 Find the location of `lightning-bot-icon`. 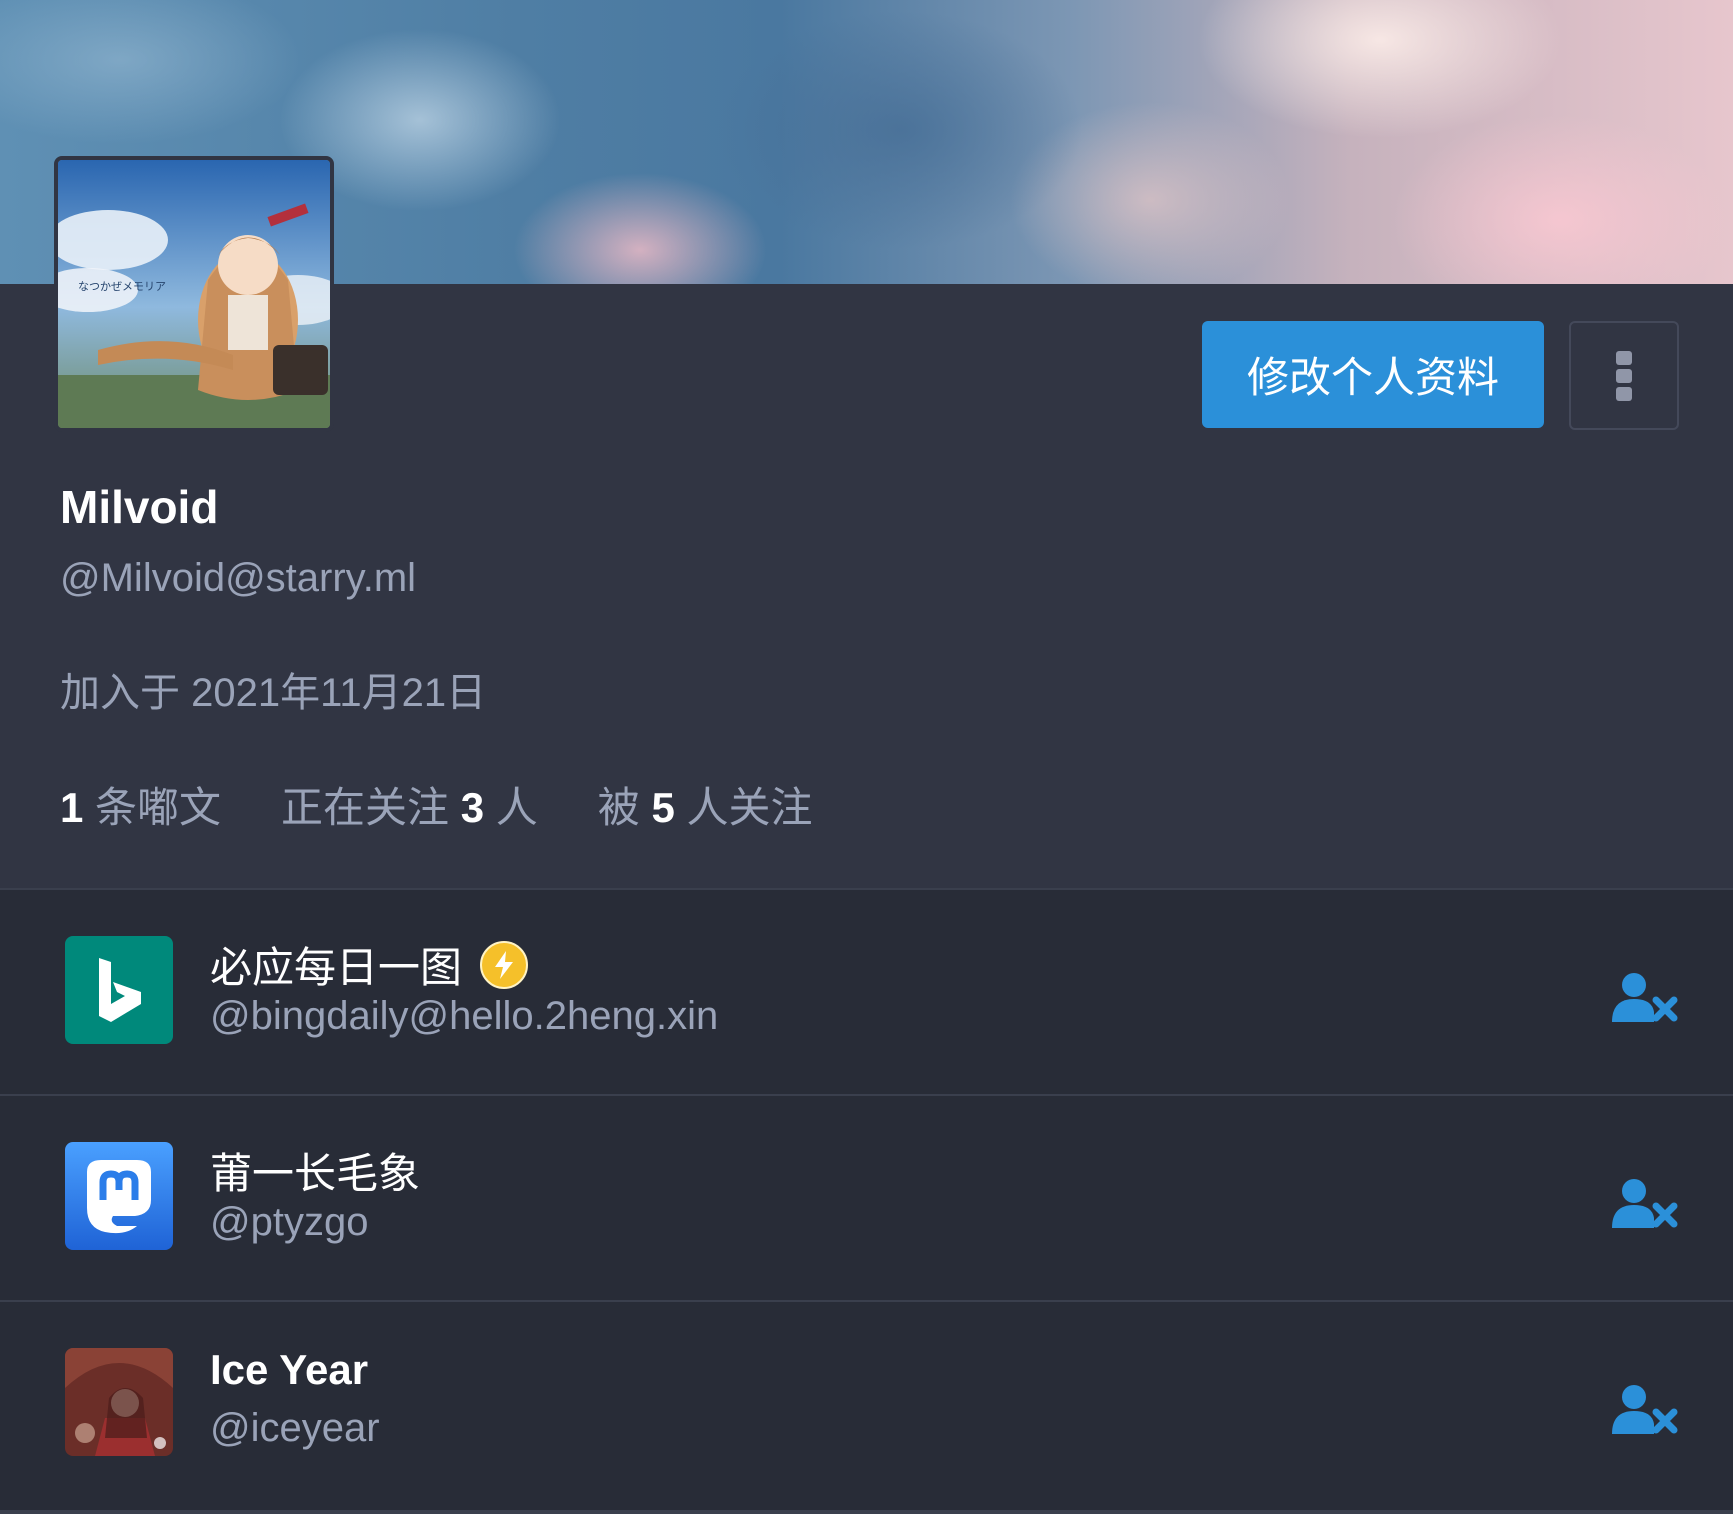

lightning-bot-icon is located at coordinates (504, 964).